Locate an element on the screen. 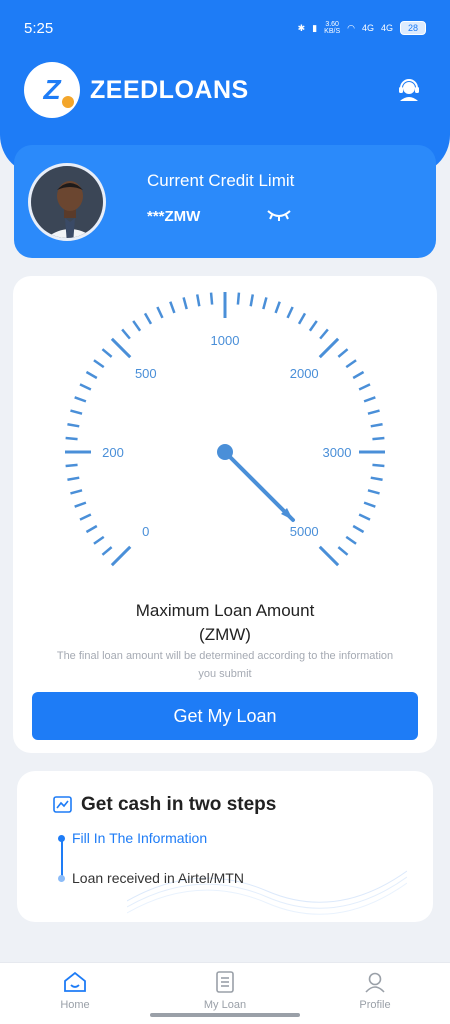  eye-closed-icon is located at coordinates (279, 215).